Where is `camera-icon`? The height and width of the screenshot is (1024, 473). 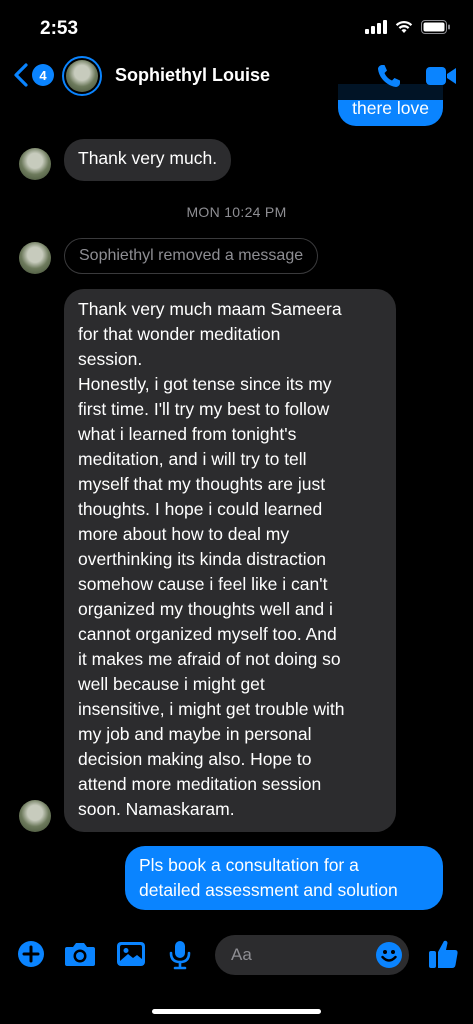 camera-icon is located at coordinates (80, 954).